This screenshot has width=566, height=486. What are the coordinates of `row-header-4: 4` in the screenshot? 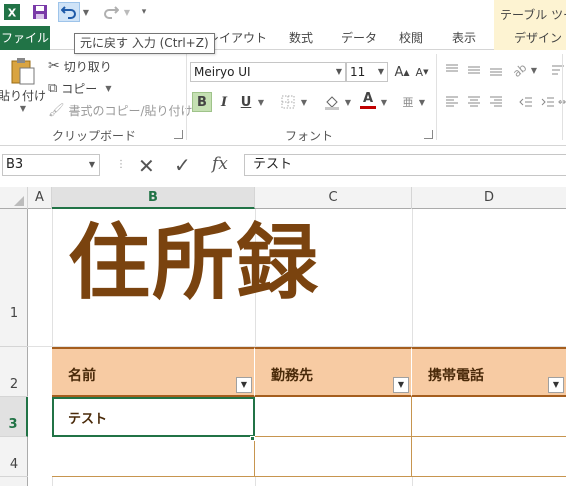 It's located at (14, 457).